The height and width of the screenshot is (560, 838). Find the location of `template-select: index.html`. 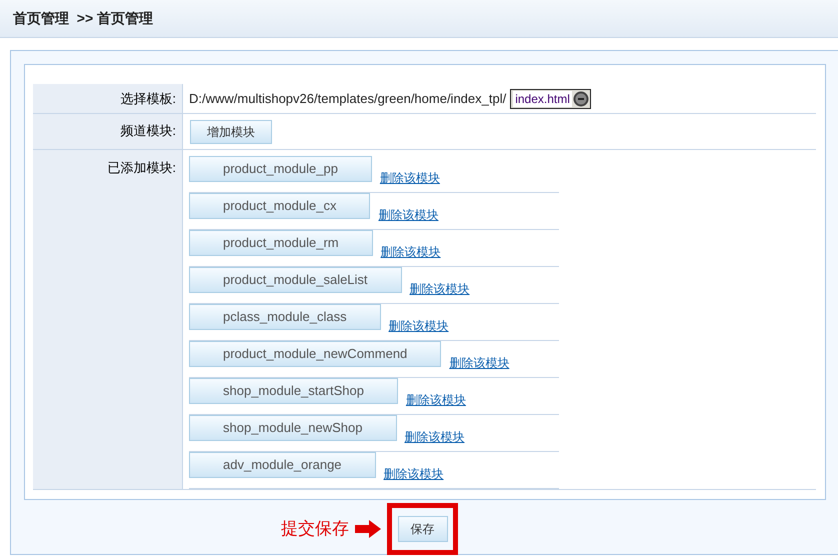

template-select: index.html is located at coordinates (550, 98).